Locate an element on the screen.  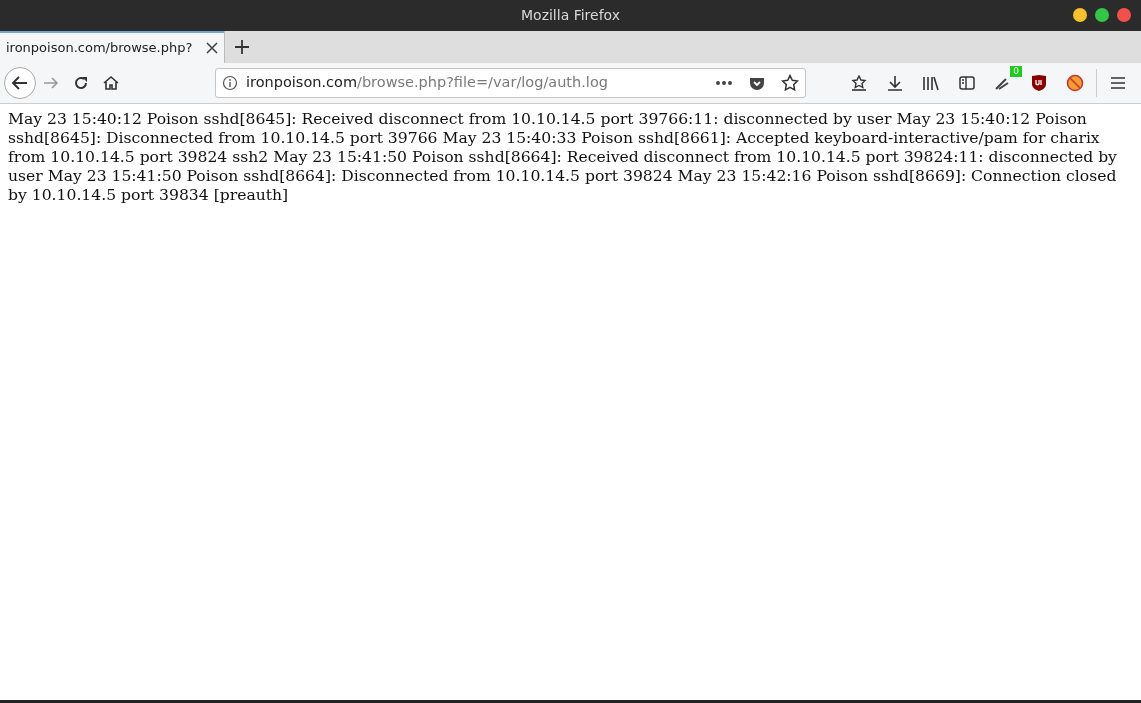
home-icon is located at coordinates (111, 83).